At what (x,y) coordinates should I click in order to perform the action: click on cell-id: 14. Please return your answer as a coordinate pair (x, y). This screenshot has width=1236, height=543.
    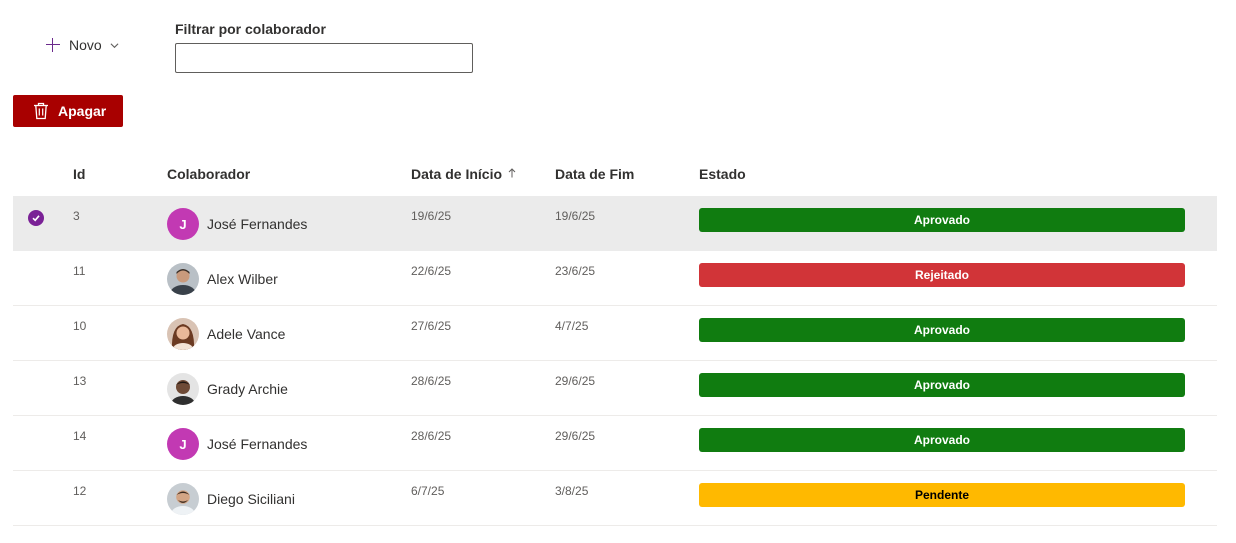
    Looking at the image, I should click on (80, 436).